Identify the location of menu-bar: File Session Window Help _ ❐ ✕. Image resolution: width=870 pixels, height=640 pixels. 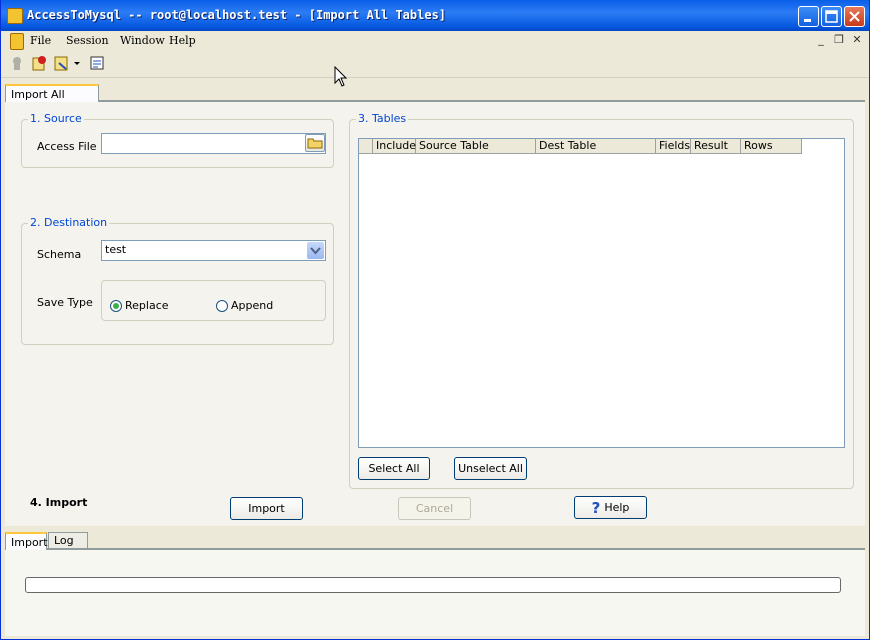
(435, 41).